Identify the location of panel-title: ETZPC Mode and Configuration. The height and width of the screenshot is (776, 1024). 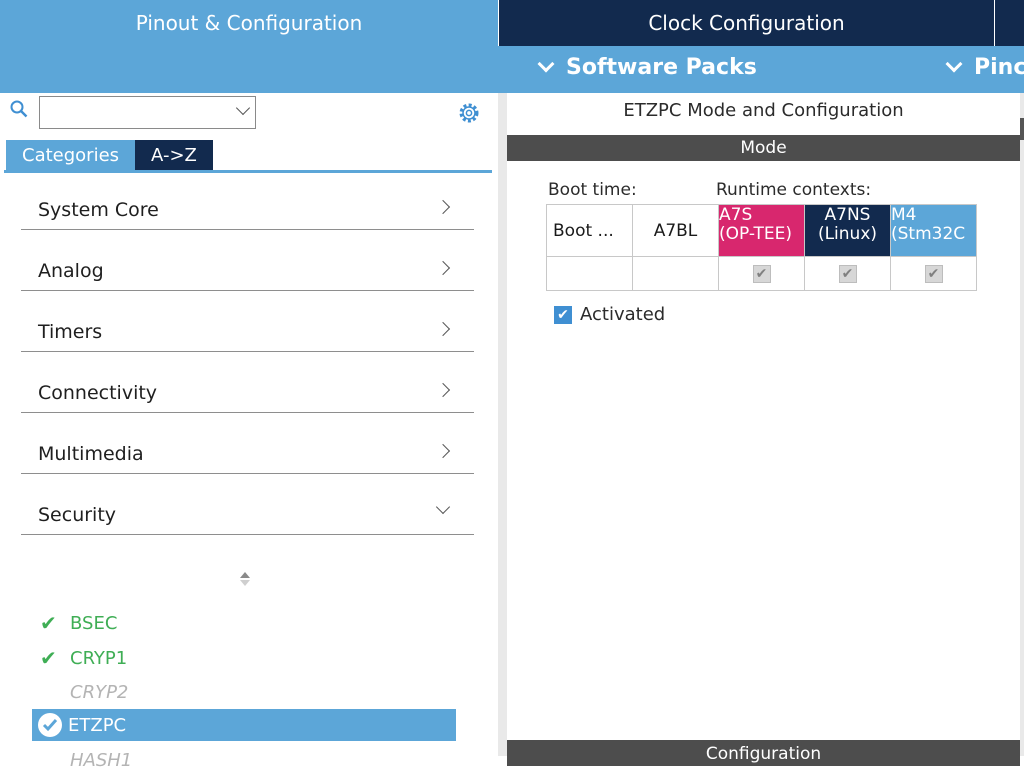
(763, 110).